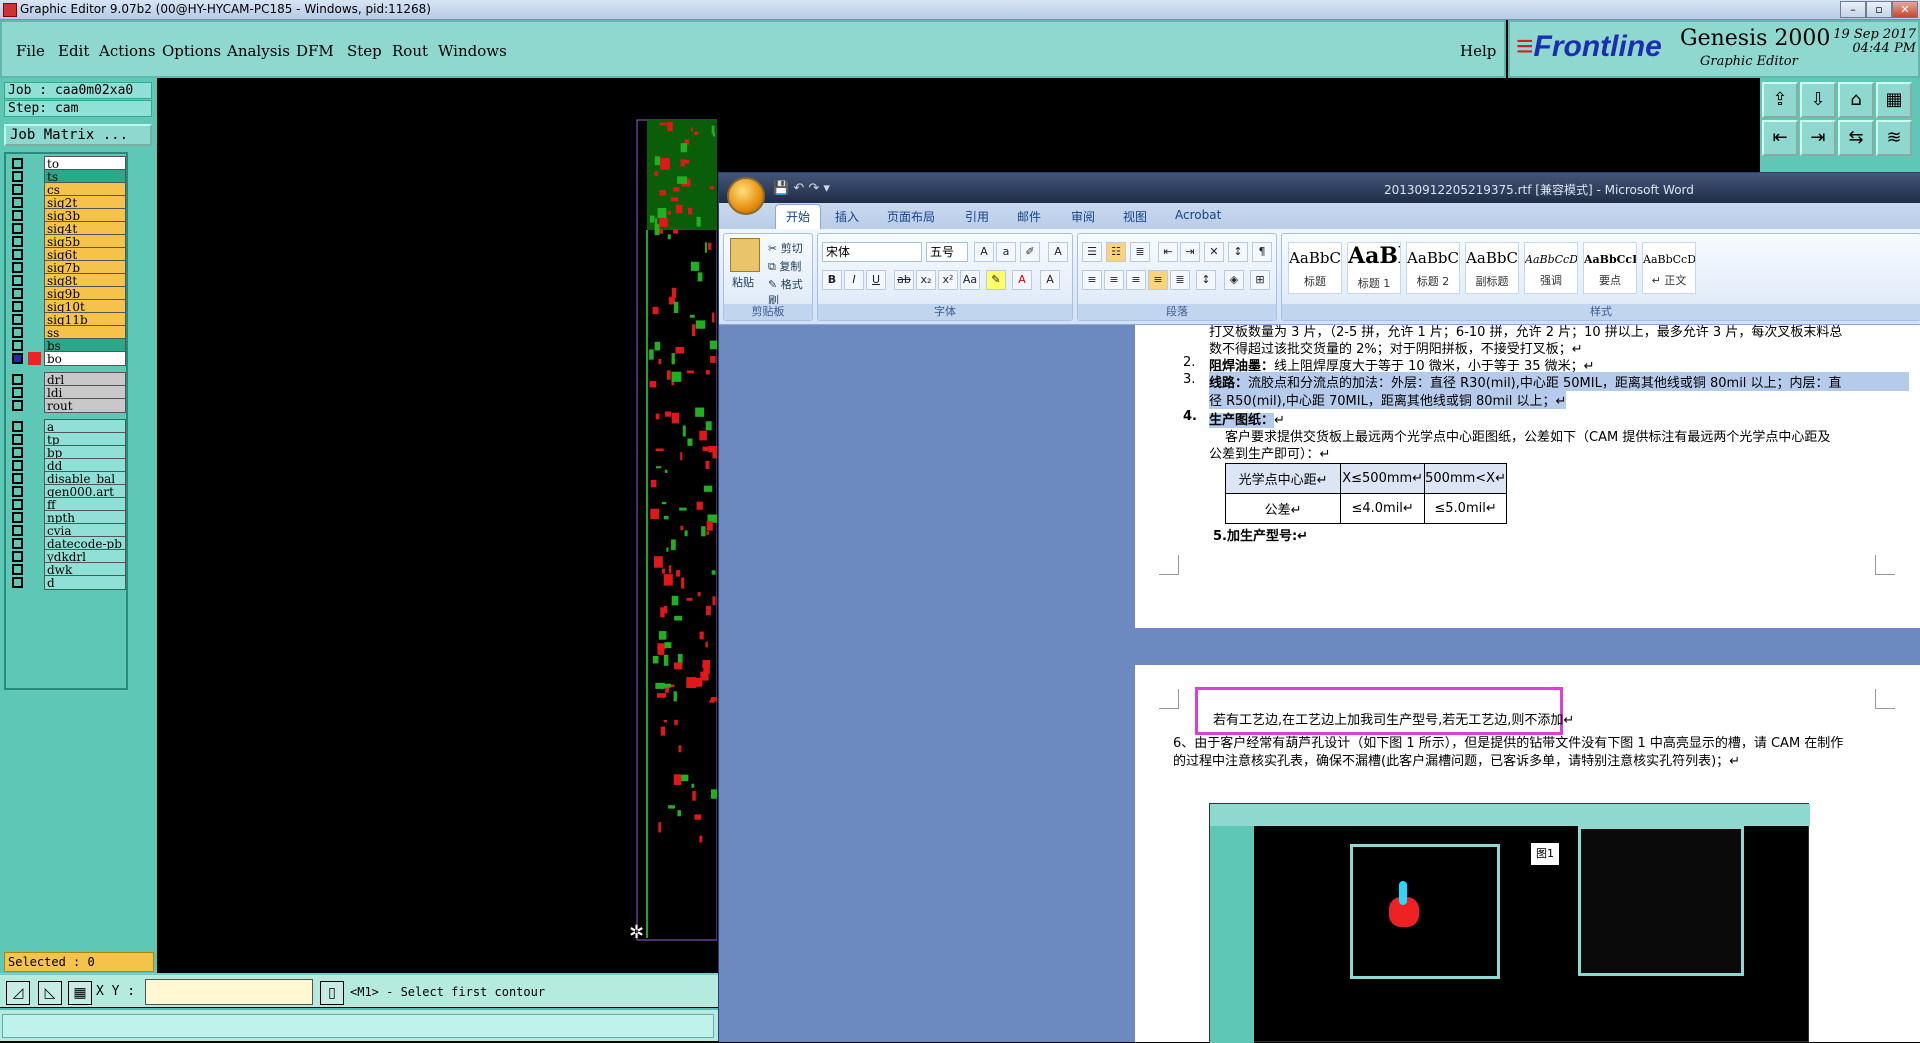  I want to click on change-case-icon: Aa, so click(970, 280).